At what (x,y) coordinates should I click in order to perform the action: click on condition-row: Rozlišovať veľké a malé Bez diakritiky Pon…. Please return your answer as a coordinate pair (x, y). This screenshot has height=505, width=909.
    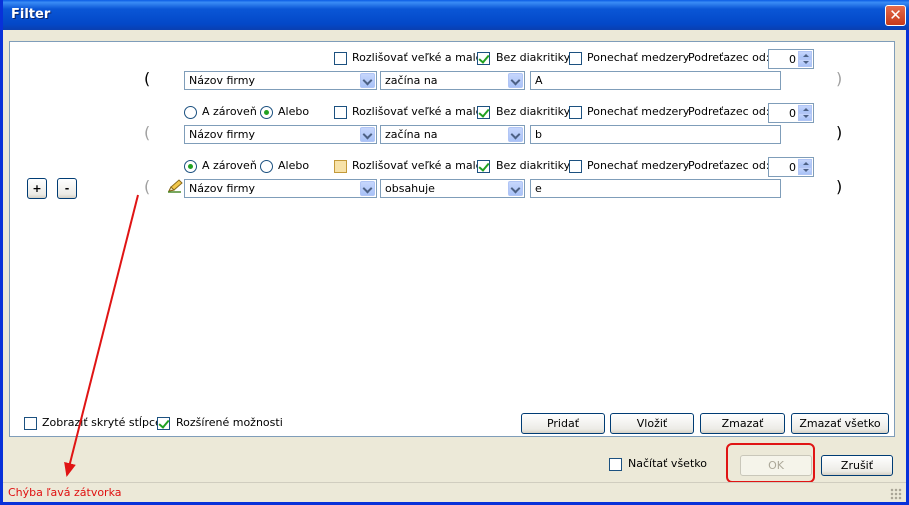
    Looking at the image, I should click on (452, 74).